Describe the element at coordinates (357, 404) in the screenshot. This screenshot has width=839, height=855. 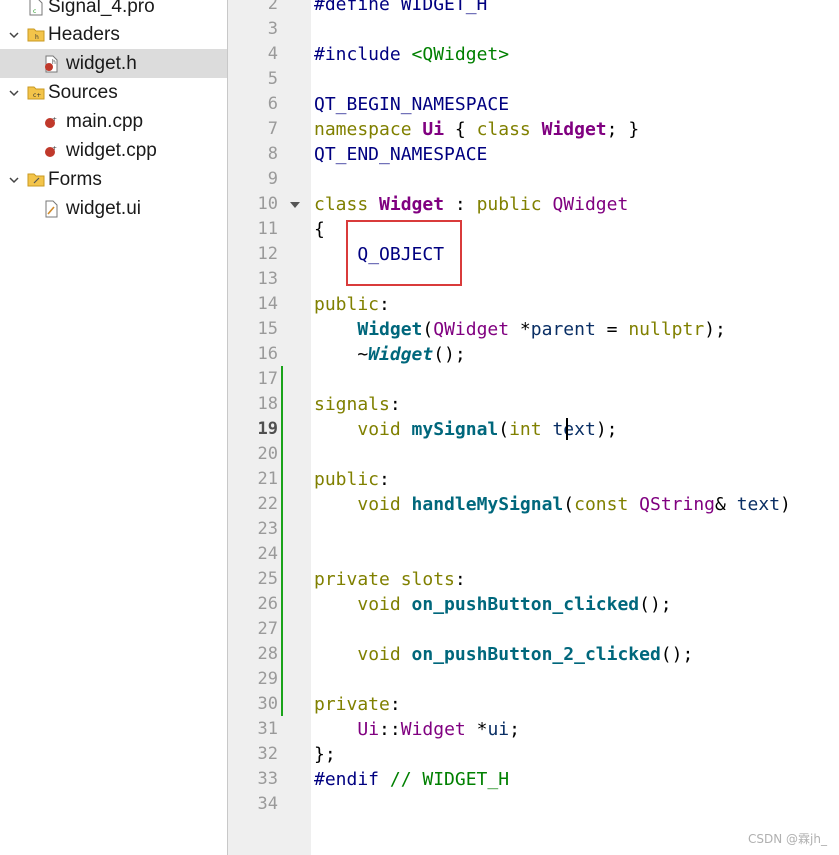
I see `code-line: signals:` at that location.